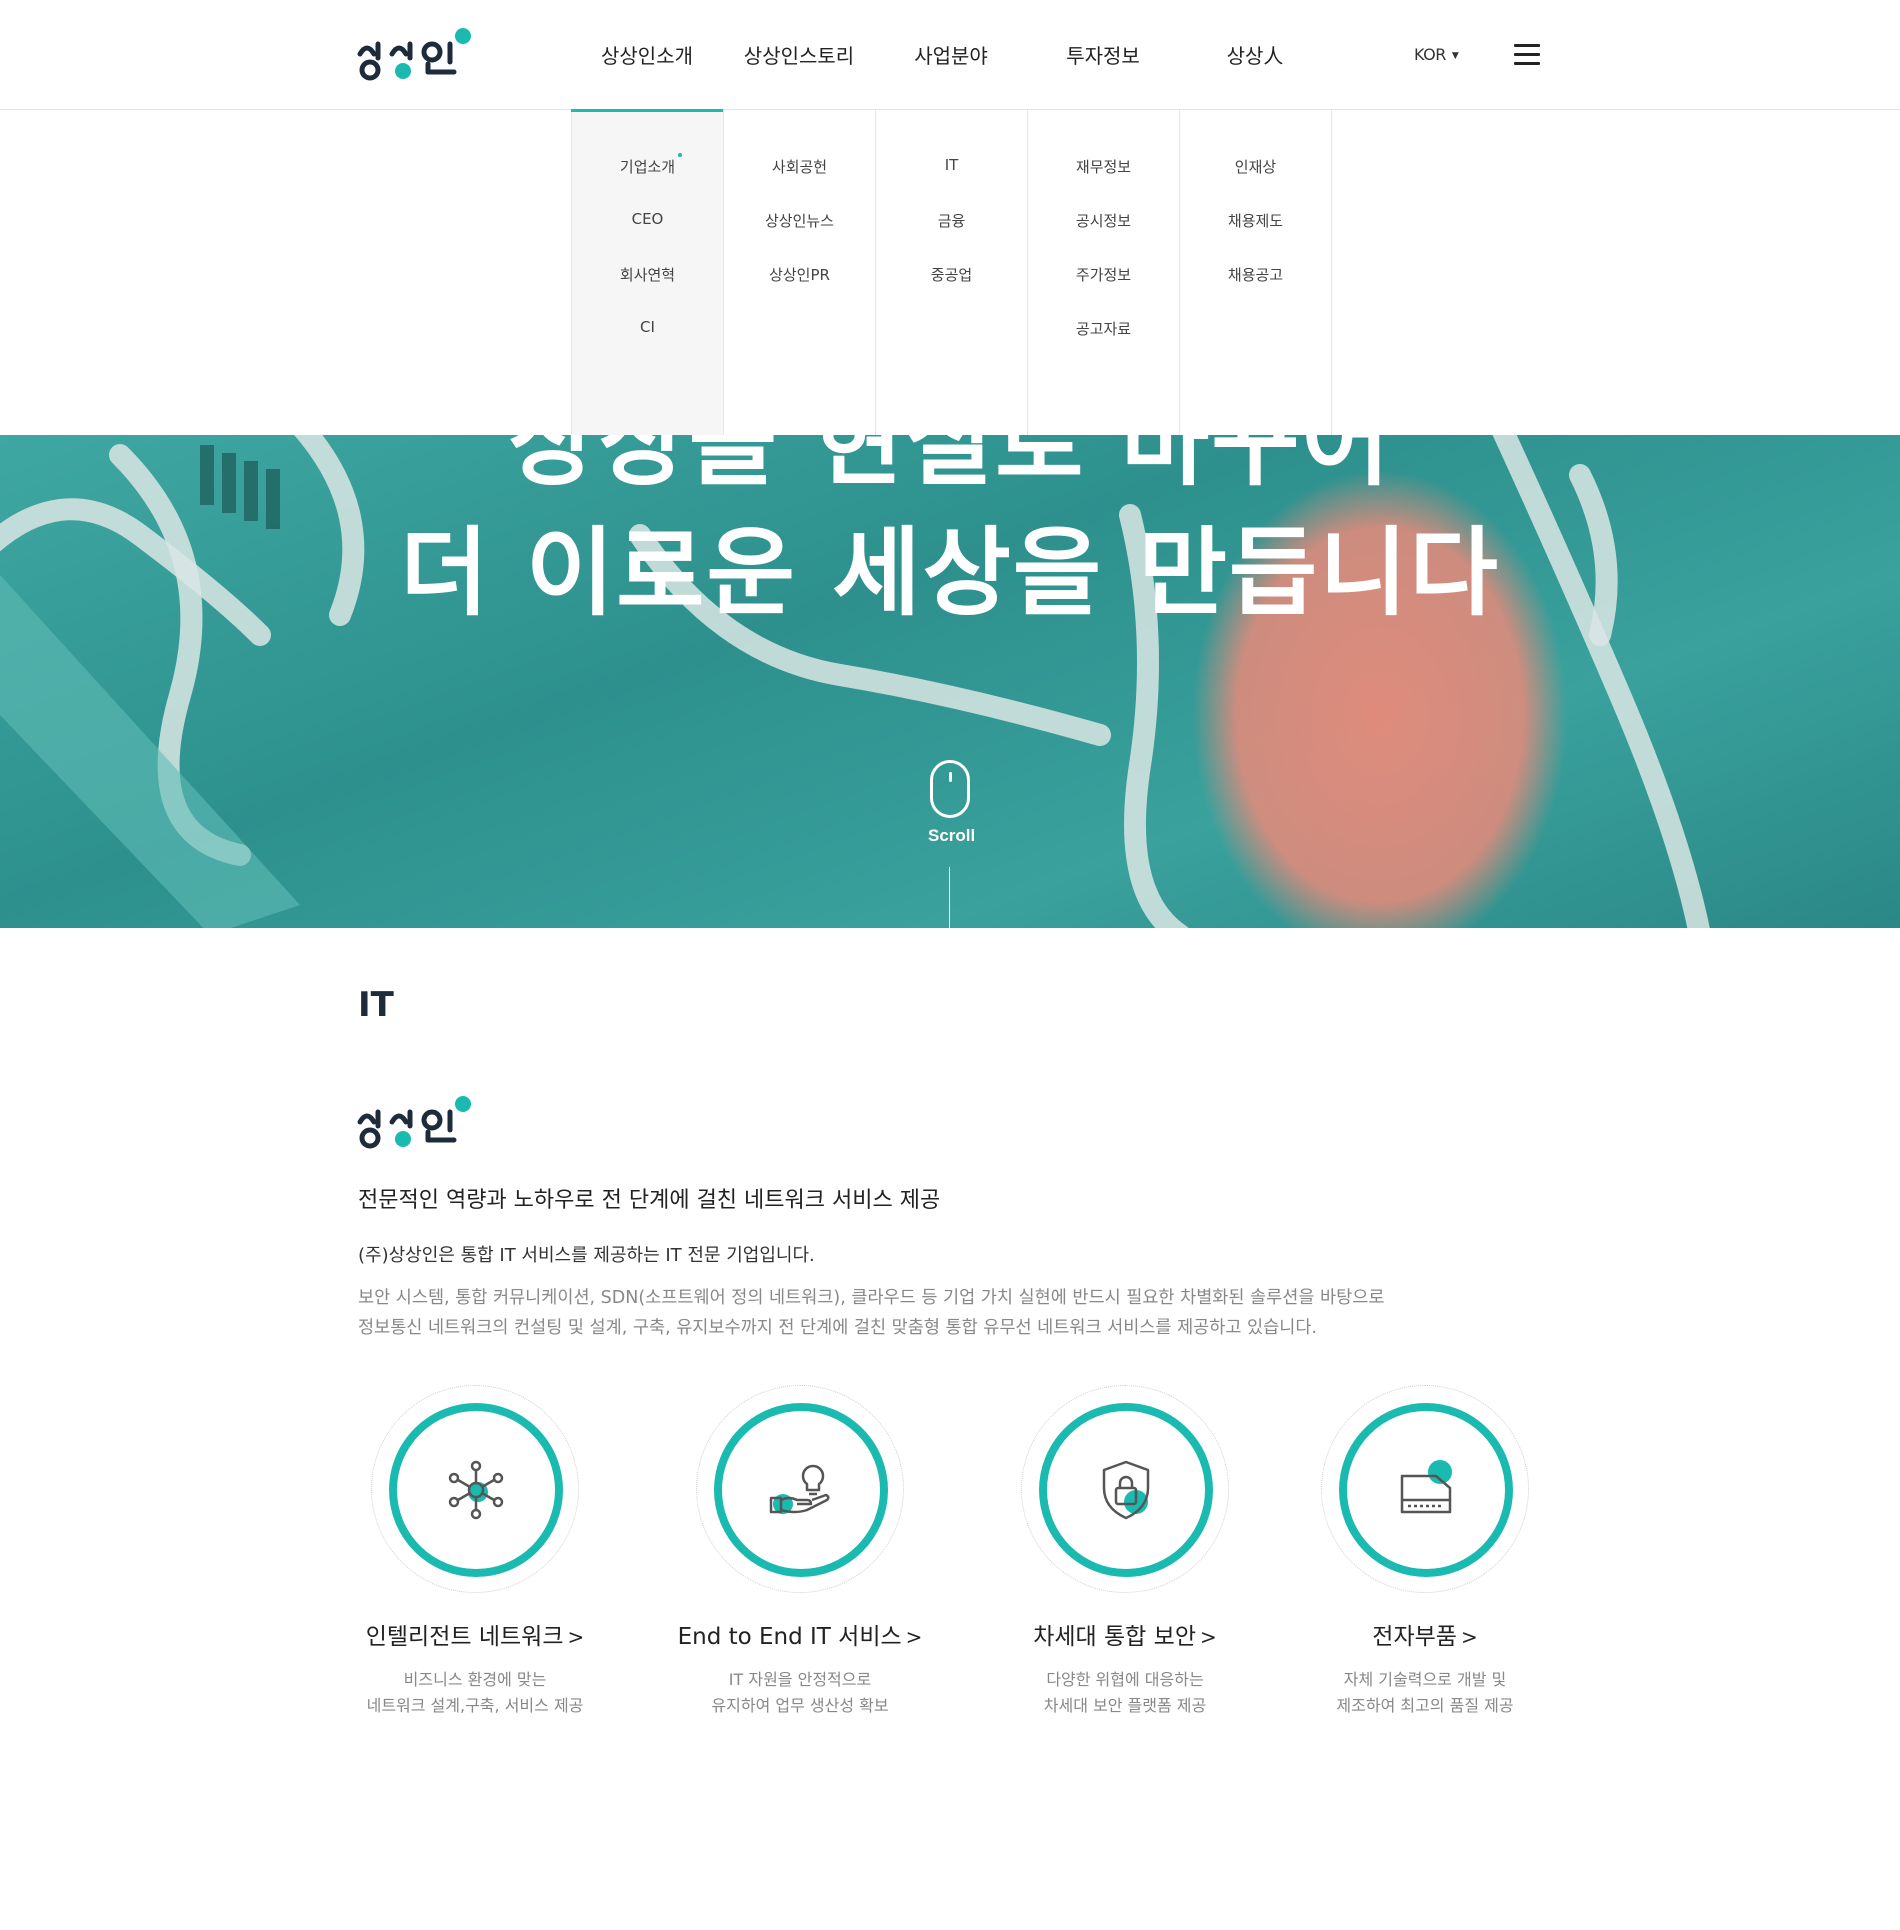 The image size is (1900, 1930). I want to click on submenu-it: IT, so click(951, 183).